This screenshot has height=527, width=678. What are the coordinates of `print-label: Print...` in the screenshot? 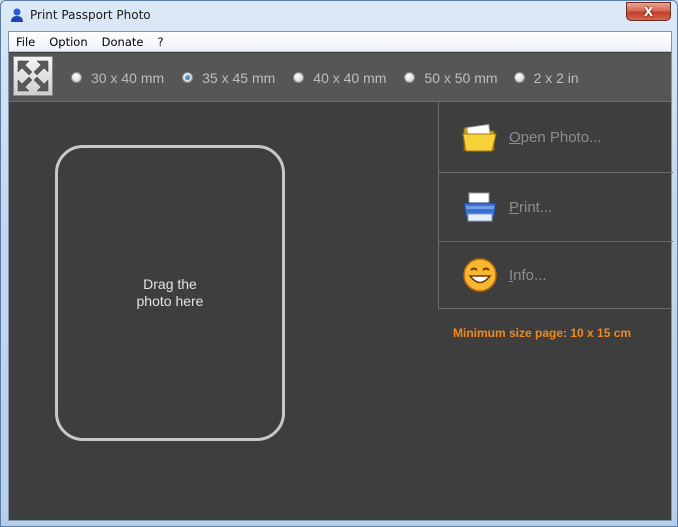 It's located at (531, 207).